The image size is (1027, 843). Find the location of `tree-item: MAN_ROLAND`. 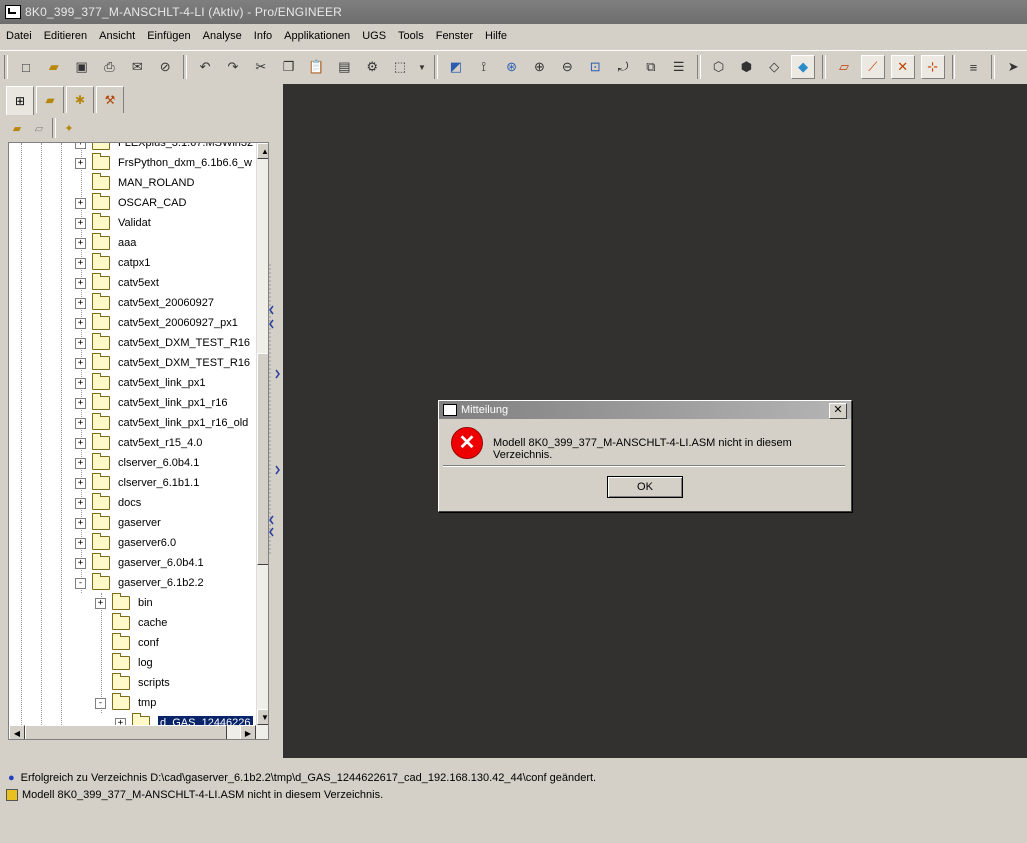

tree-item: MAN_ROLAND is located at coordinates (134, 183).